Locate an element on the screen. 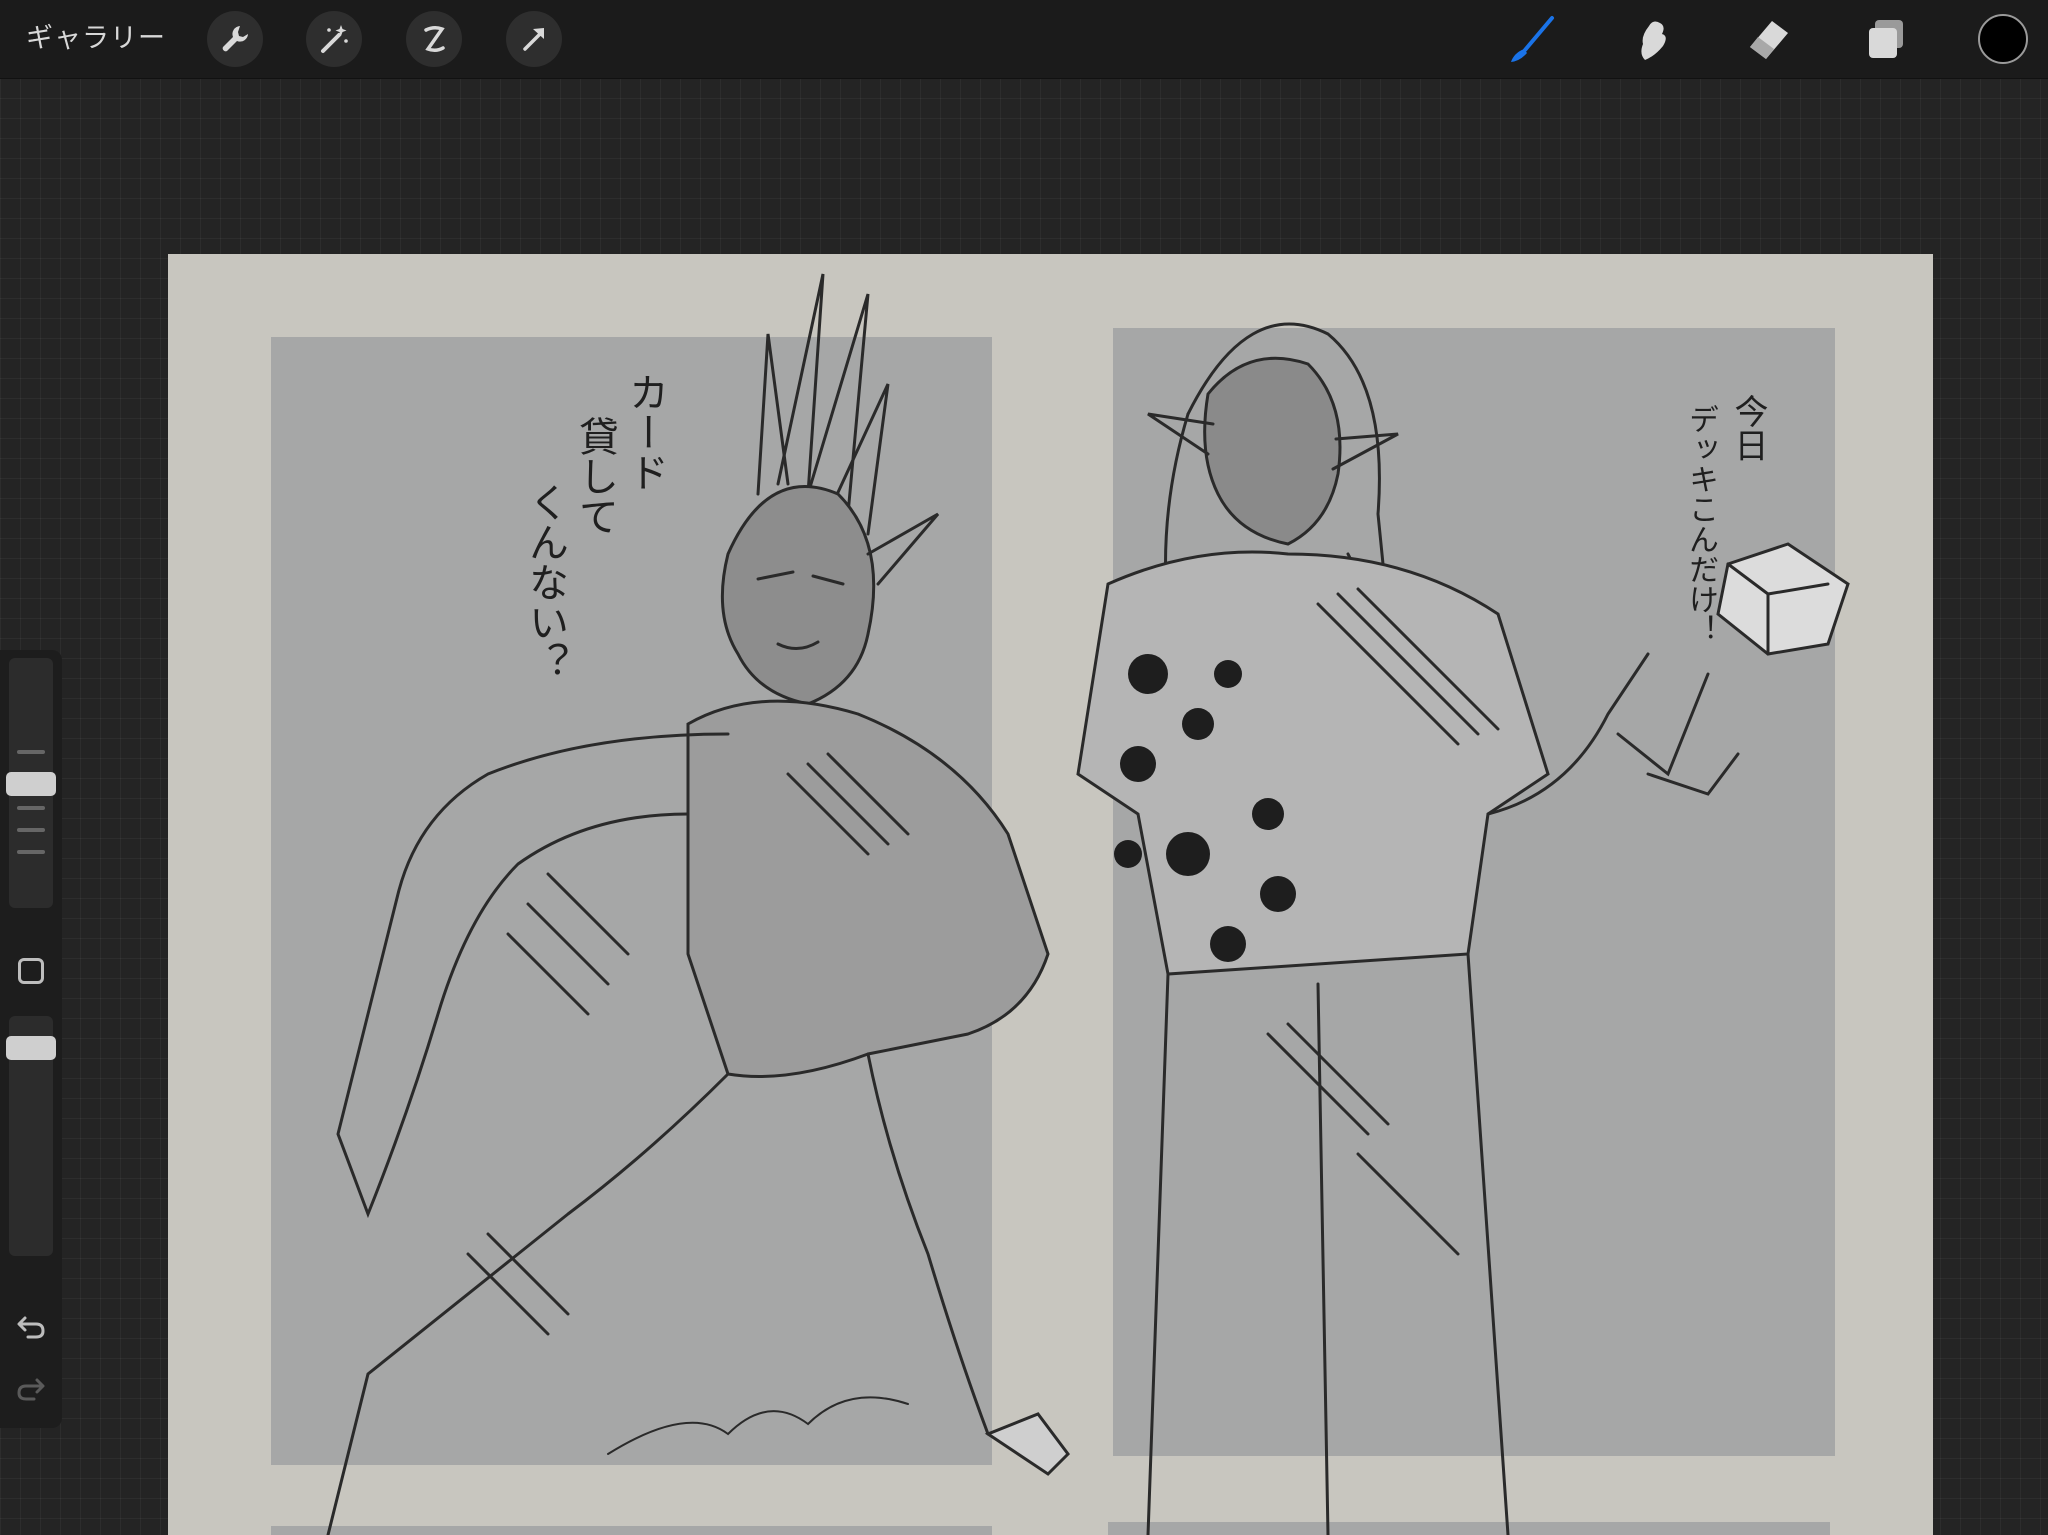 This screenshot has width=2048, height=1535. brush-icon is located at coordinates (1532, 39).